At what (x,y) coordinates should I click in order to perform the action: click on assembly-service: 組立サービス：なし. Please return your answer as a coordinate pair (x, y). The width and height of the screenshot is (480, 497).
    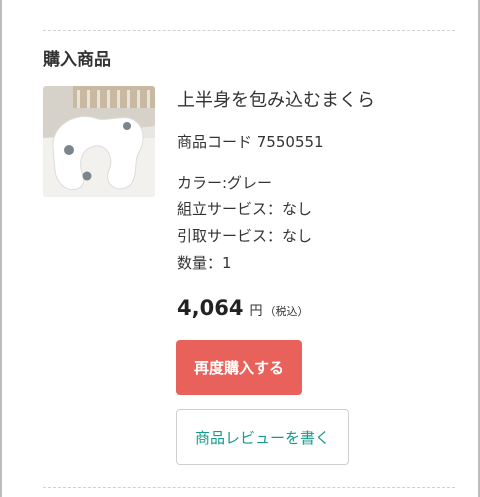
    Looking at the image, I should click on (245, 209).